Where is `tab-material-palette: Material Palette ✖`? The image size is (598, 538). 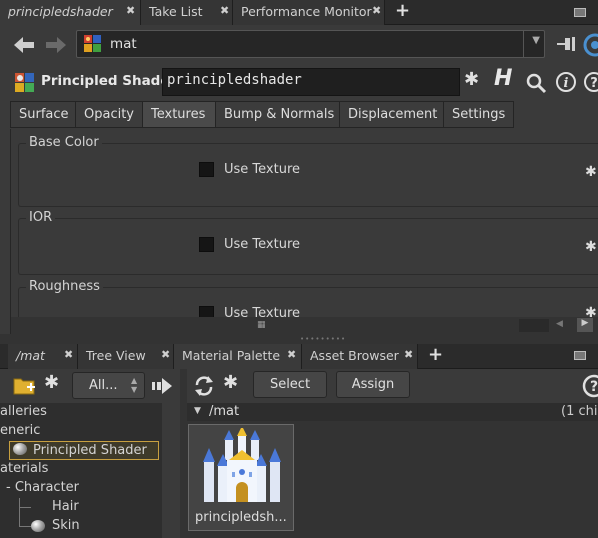 tab-material-palette: Material Palette ✖ is located at coordinates (238, 356).